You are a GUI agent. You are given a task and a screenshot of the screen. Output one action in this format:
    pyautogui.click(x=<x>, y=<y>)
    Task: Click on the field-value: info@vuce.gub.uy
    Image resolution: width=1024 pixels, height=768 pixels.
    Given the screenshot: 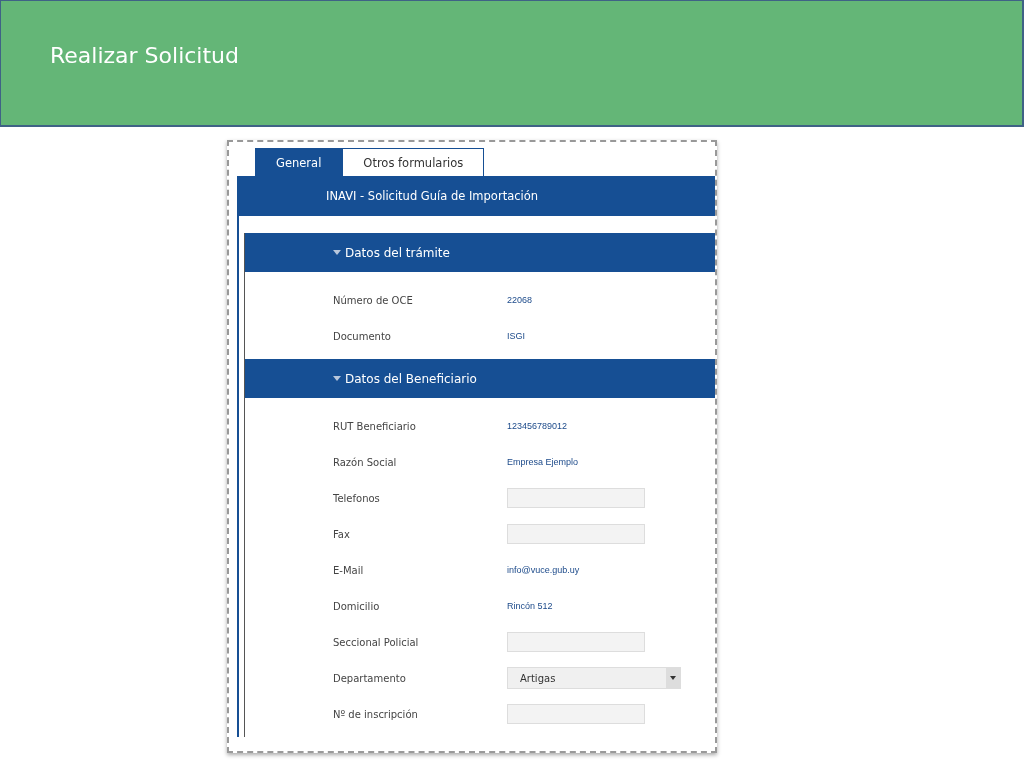 What is the action you would take?
    pyautogui.click(x=543, y=570)
    